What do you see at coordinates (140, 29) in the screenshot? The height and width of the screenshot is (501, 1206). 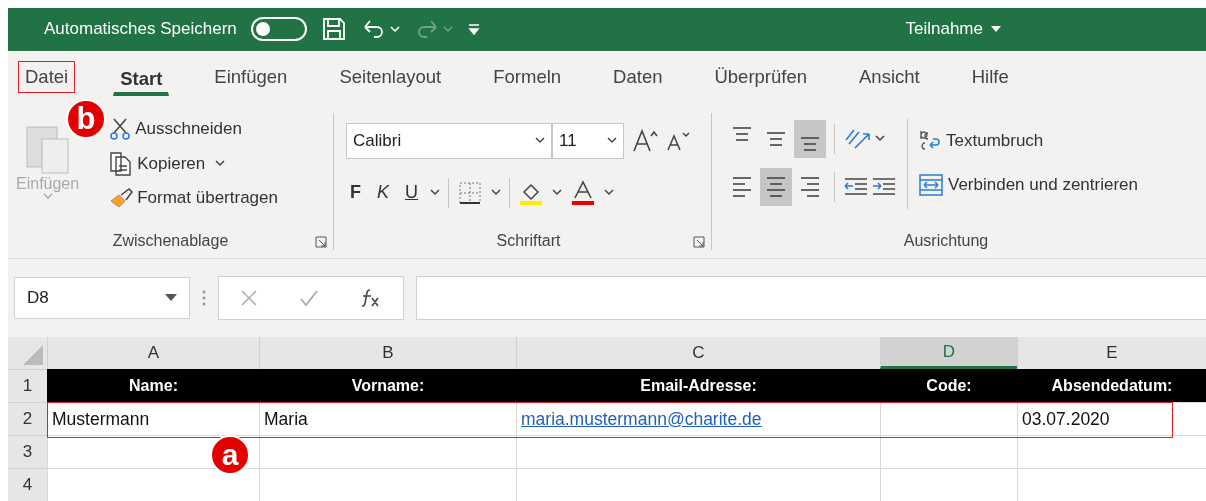 I see `autosave-label: Automatisches Speichern` at bounding box center [140, 29].